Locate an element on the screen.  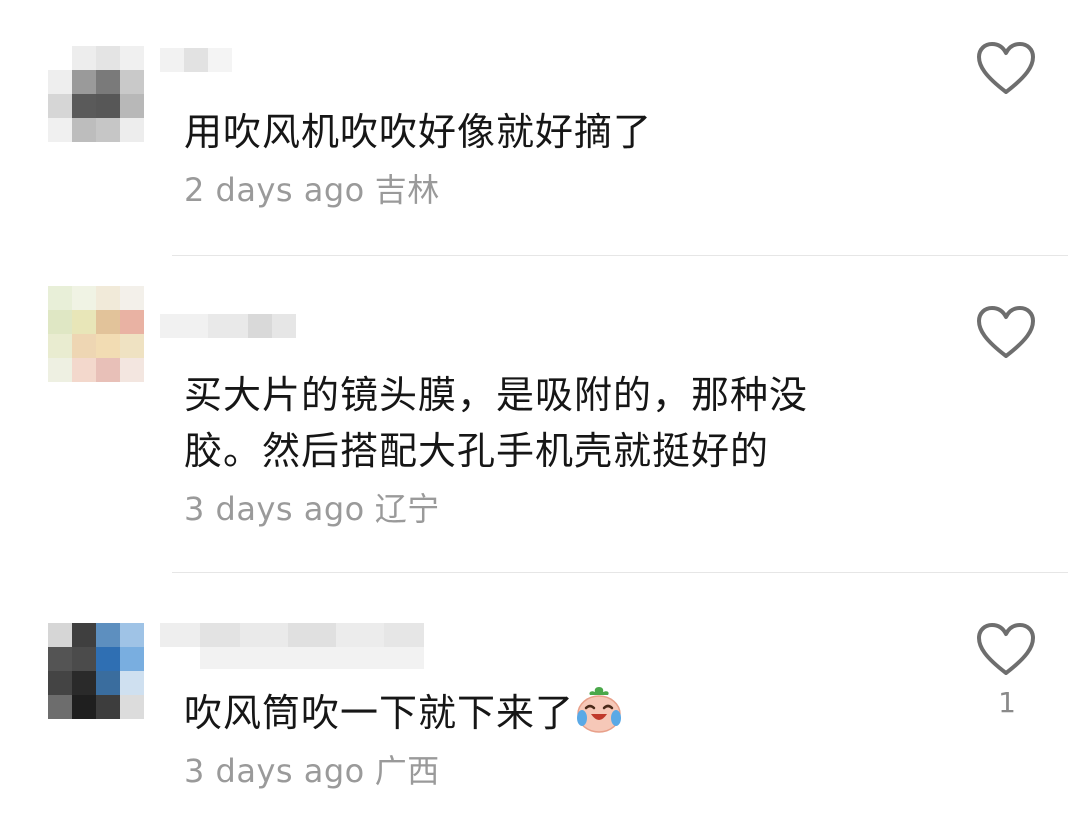
comment-text: 吹风筒吹一下就下来了 is located at coordinates (544, 712).